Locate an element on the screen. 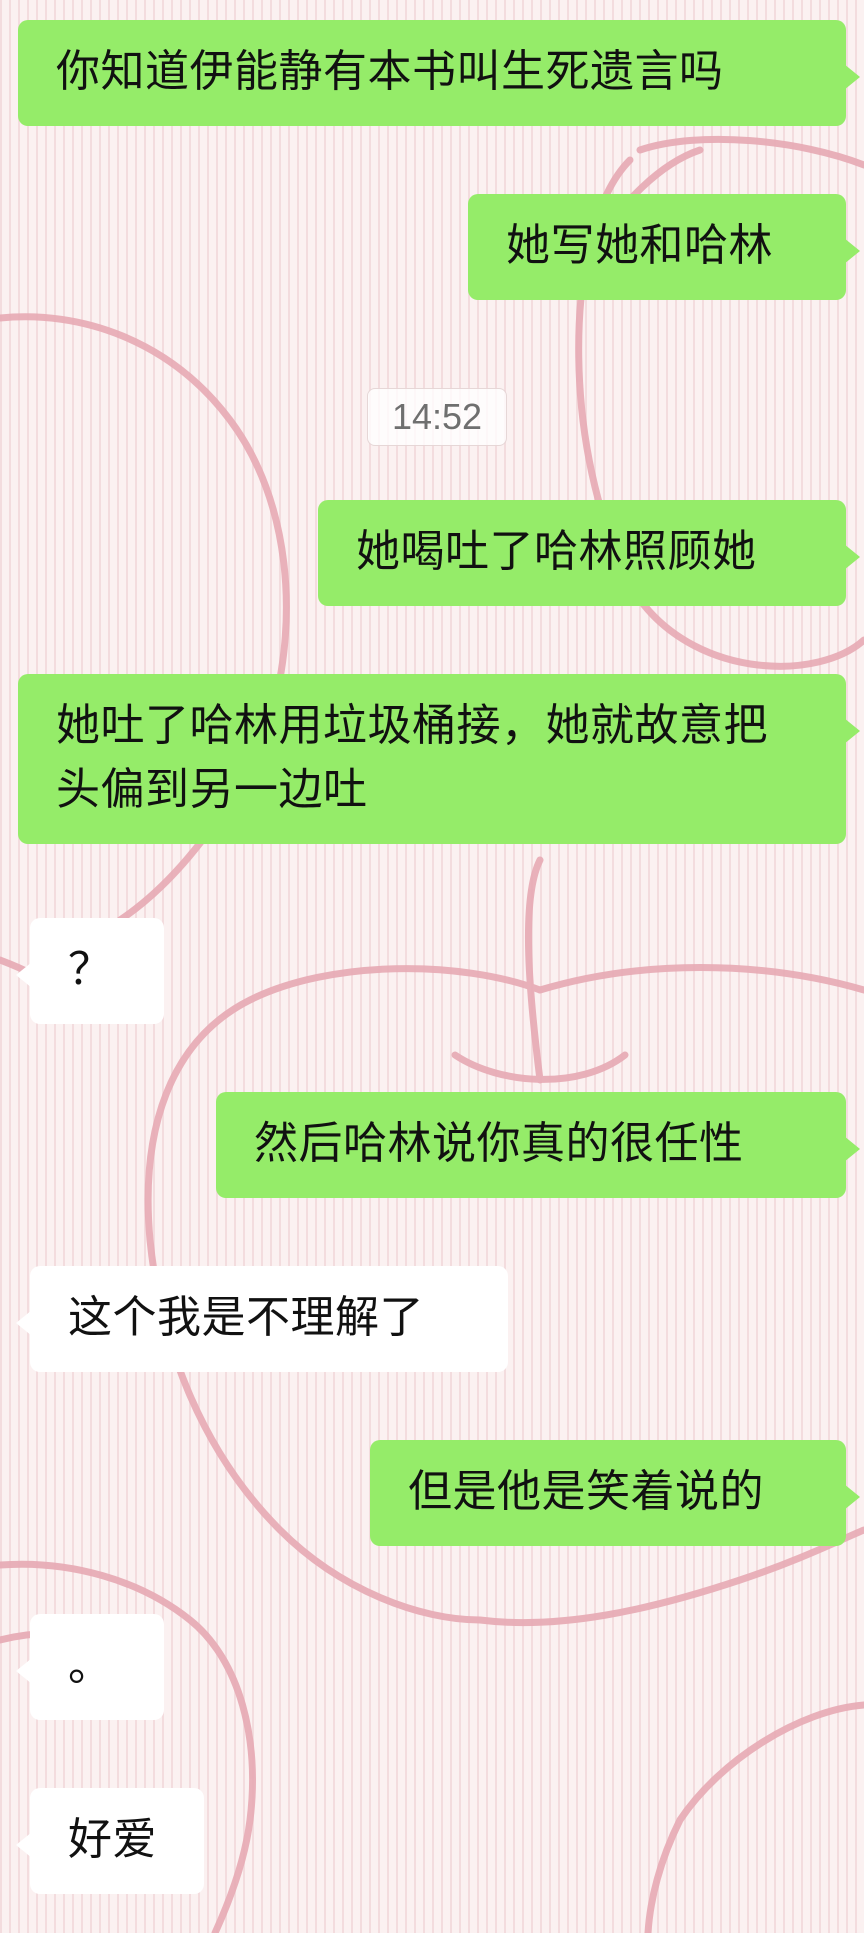  incoming-message-bubble: 好爱 is located at coordinates (110, 1841).